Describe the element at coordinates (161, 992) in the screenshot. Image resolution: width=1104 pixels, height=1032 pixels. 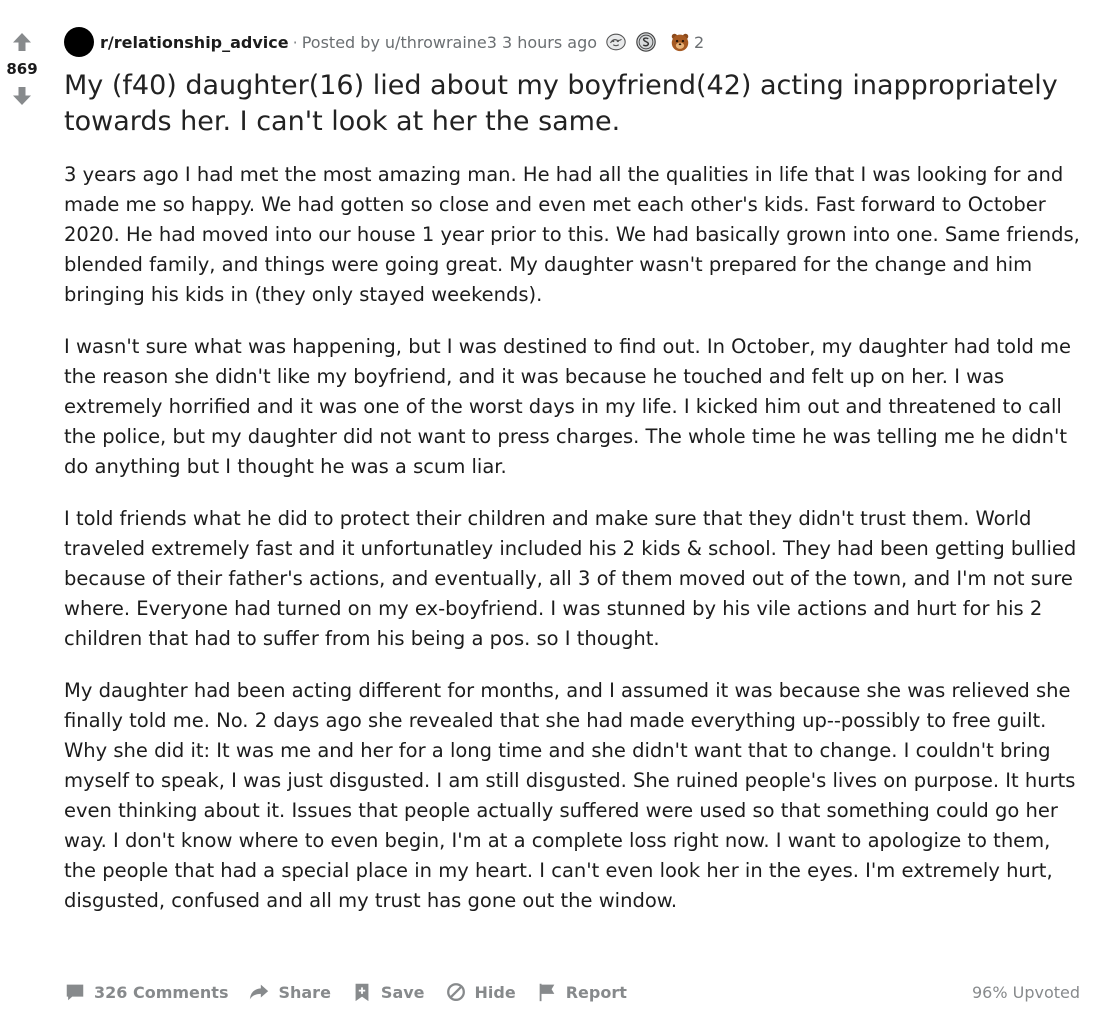
I see `comments-label: 326 Comments` at that location.